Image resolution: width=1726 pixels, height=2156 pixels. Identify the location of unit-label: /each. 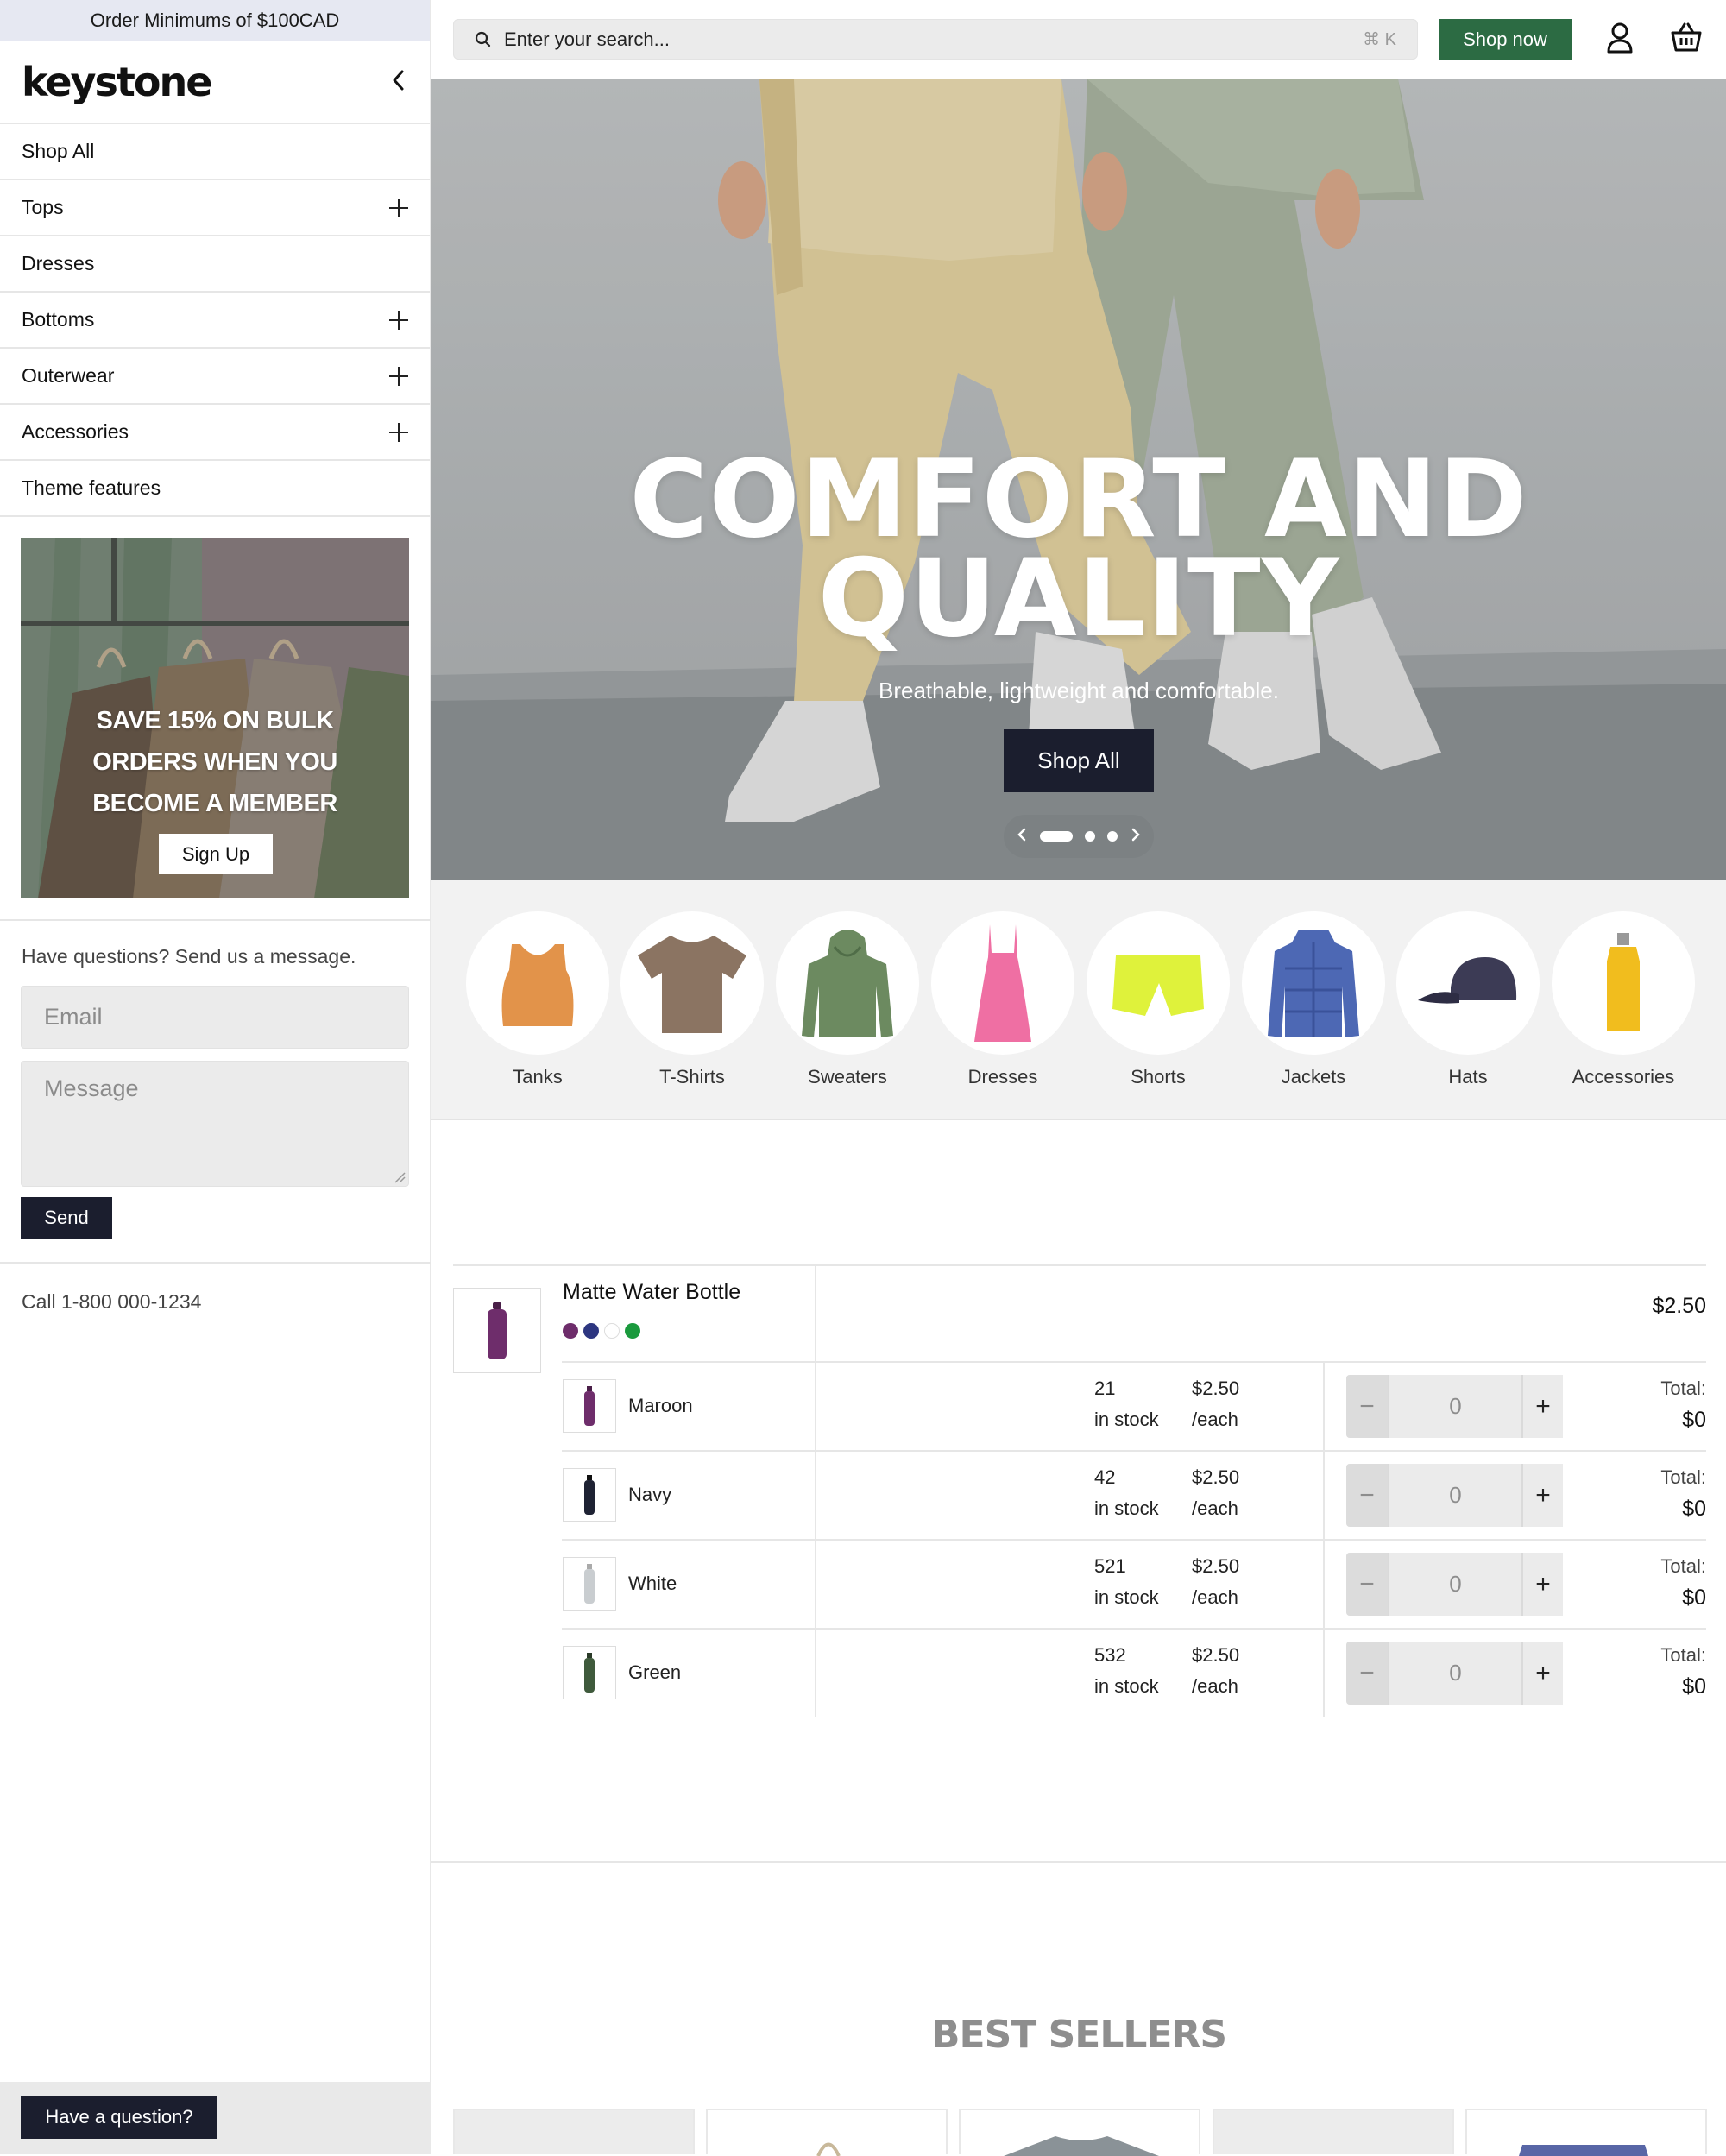
(1215, 1597).